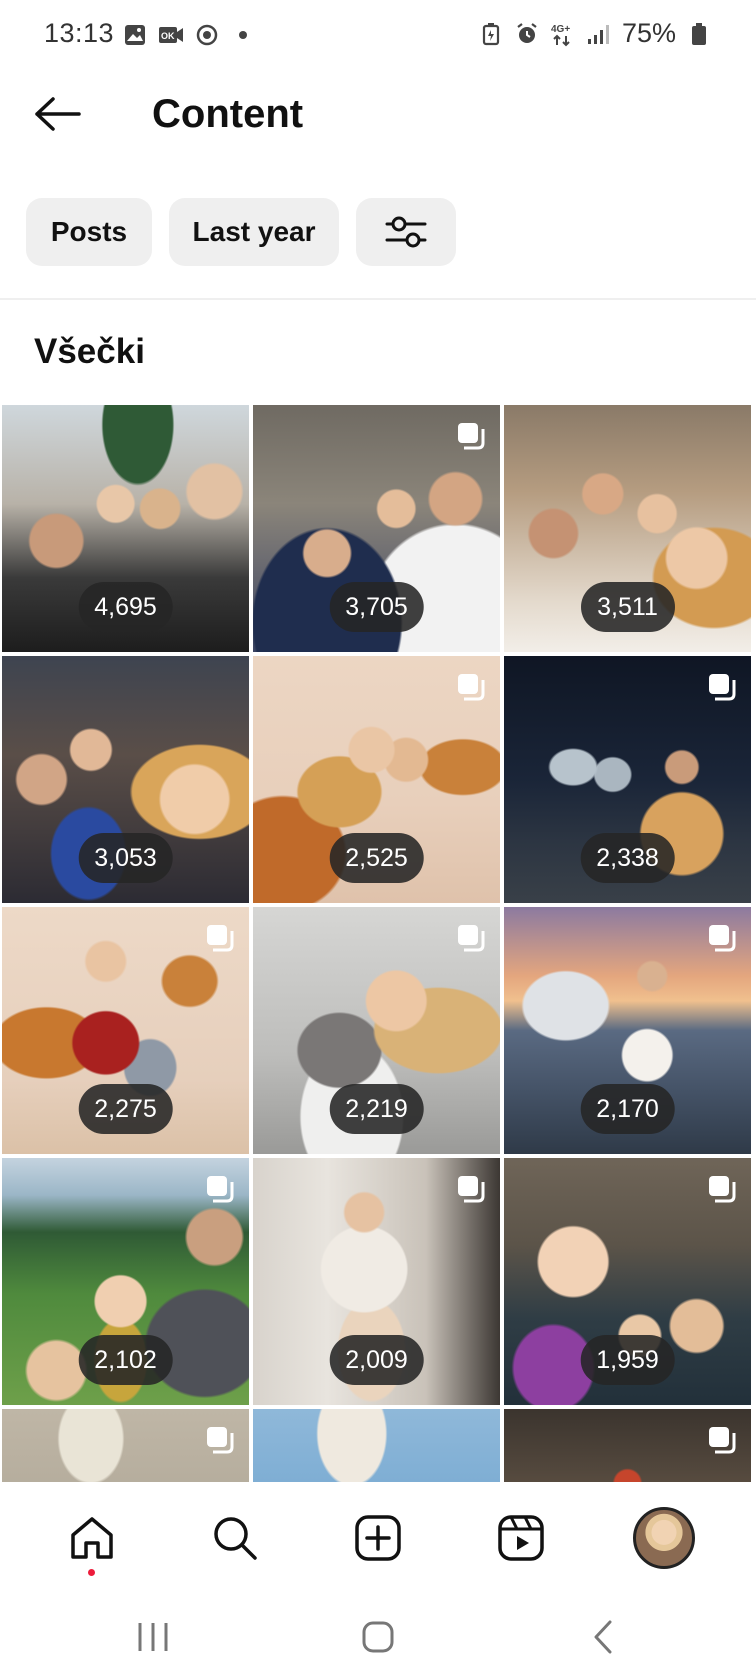 This screenshot has height=1680, width=756. What do you see at coordinates (491, 34) in the screenshot?
I see `battery-saver-icon` at bounding box center [491, 34].